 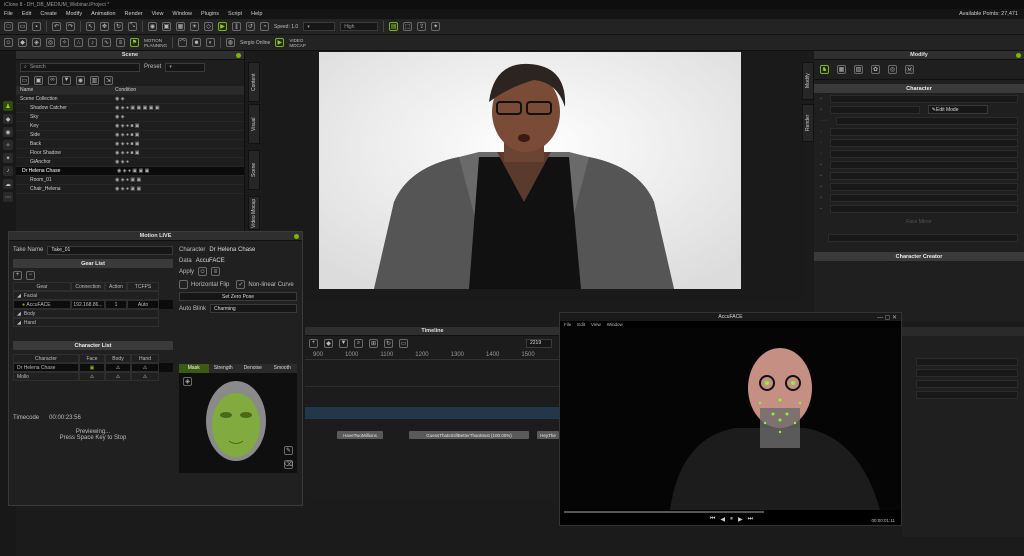 I want to click on menu-view: View, so click(x=158, y=14).